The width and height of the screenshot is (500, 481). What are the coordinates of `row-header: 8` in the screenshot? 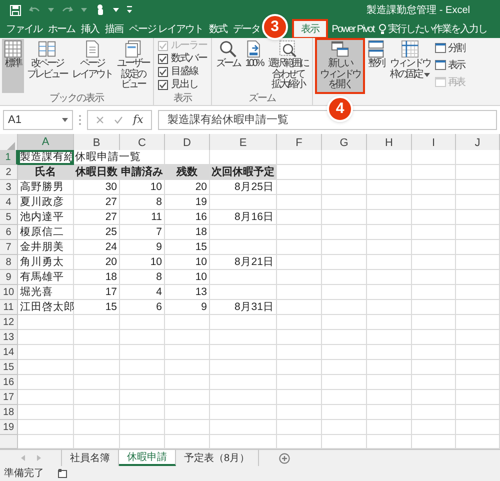 It's located at (9, 262).